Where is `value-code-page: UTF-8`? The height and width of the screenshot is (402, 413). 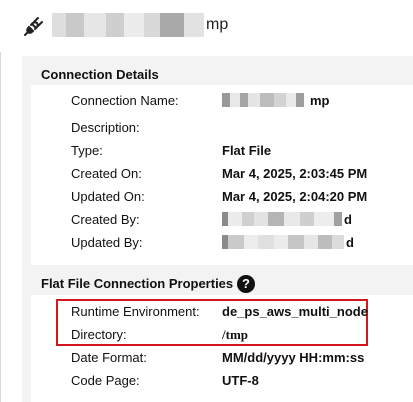 value-code-page: UTF-8 is located at coordinates (240, 380).